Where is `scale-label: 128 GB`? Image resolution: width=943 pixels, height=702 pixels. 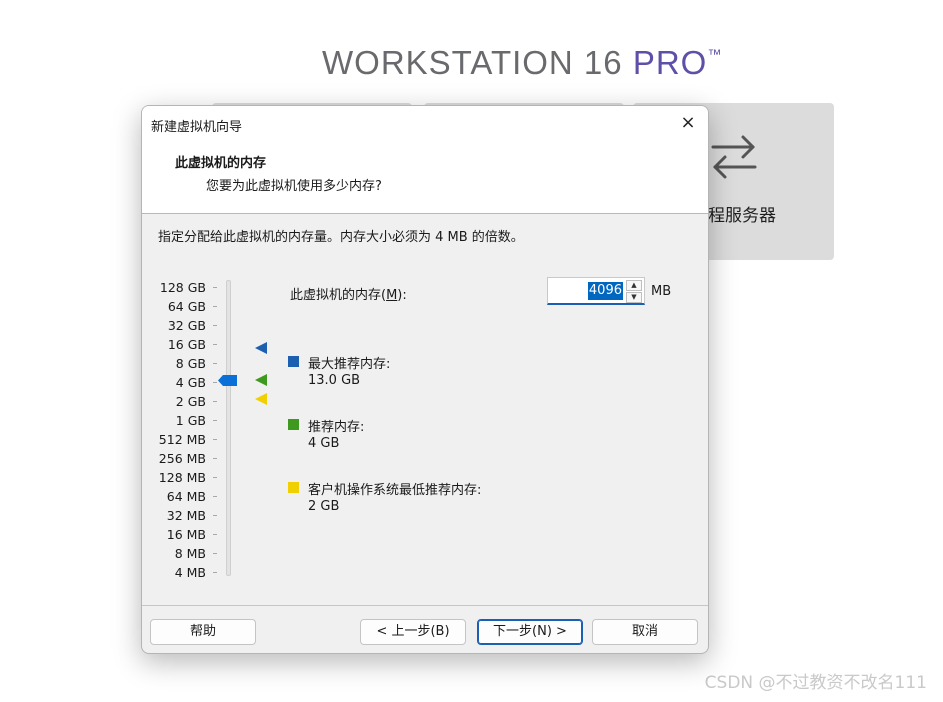 scale-label: 128 GB is located at coordinates (182, 287).